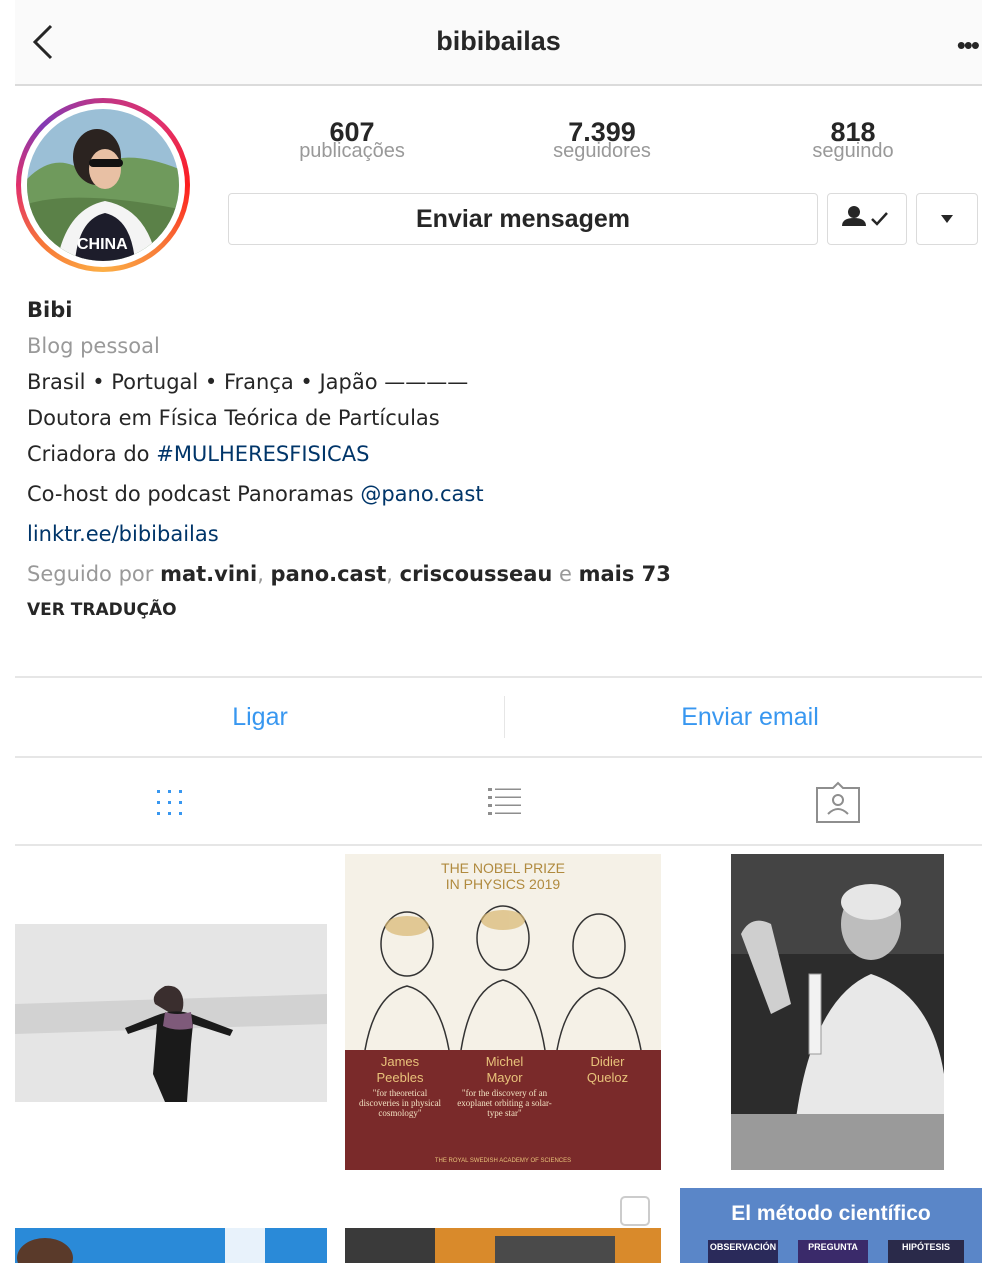 The image size is (982, 1263). What do you see at coordinates (50, 310) in the screenshot?
I see `profile-full-name: Bibi` at bounding box center [50, 310].